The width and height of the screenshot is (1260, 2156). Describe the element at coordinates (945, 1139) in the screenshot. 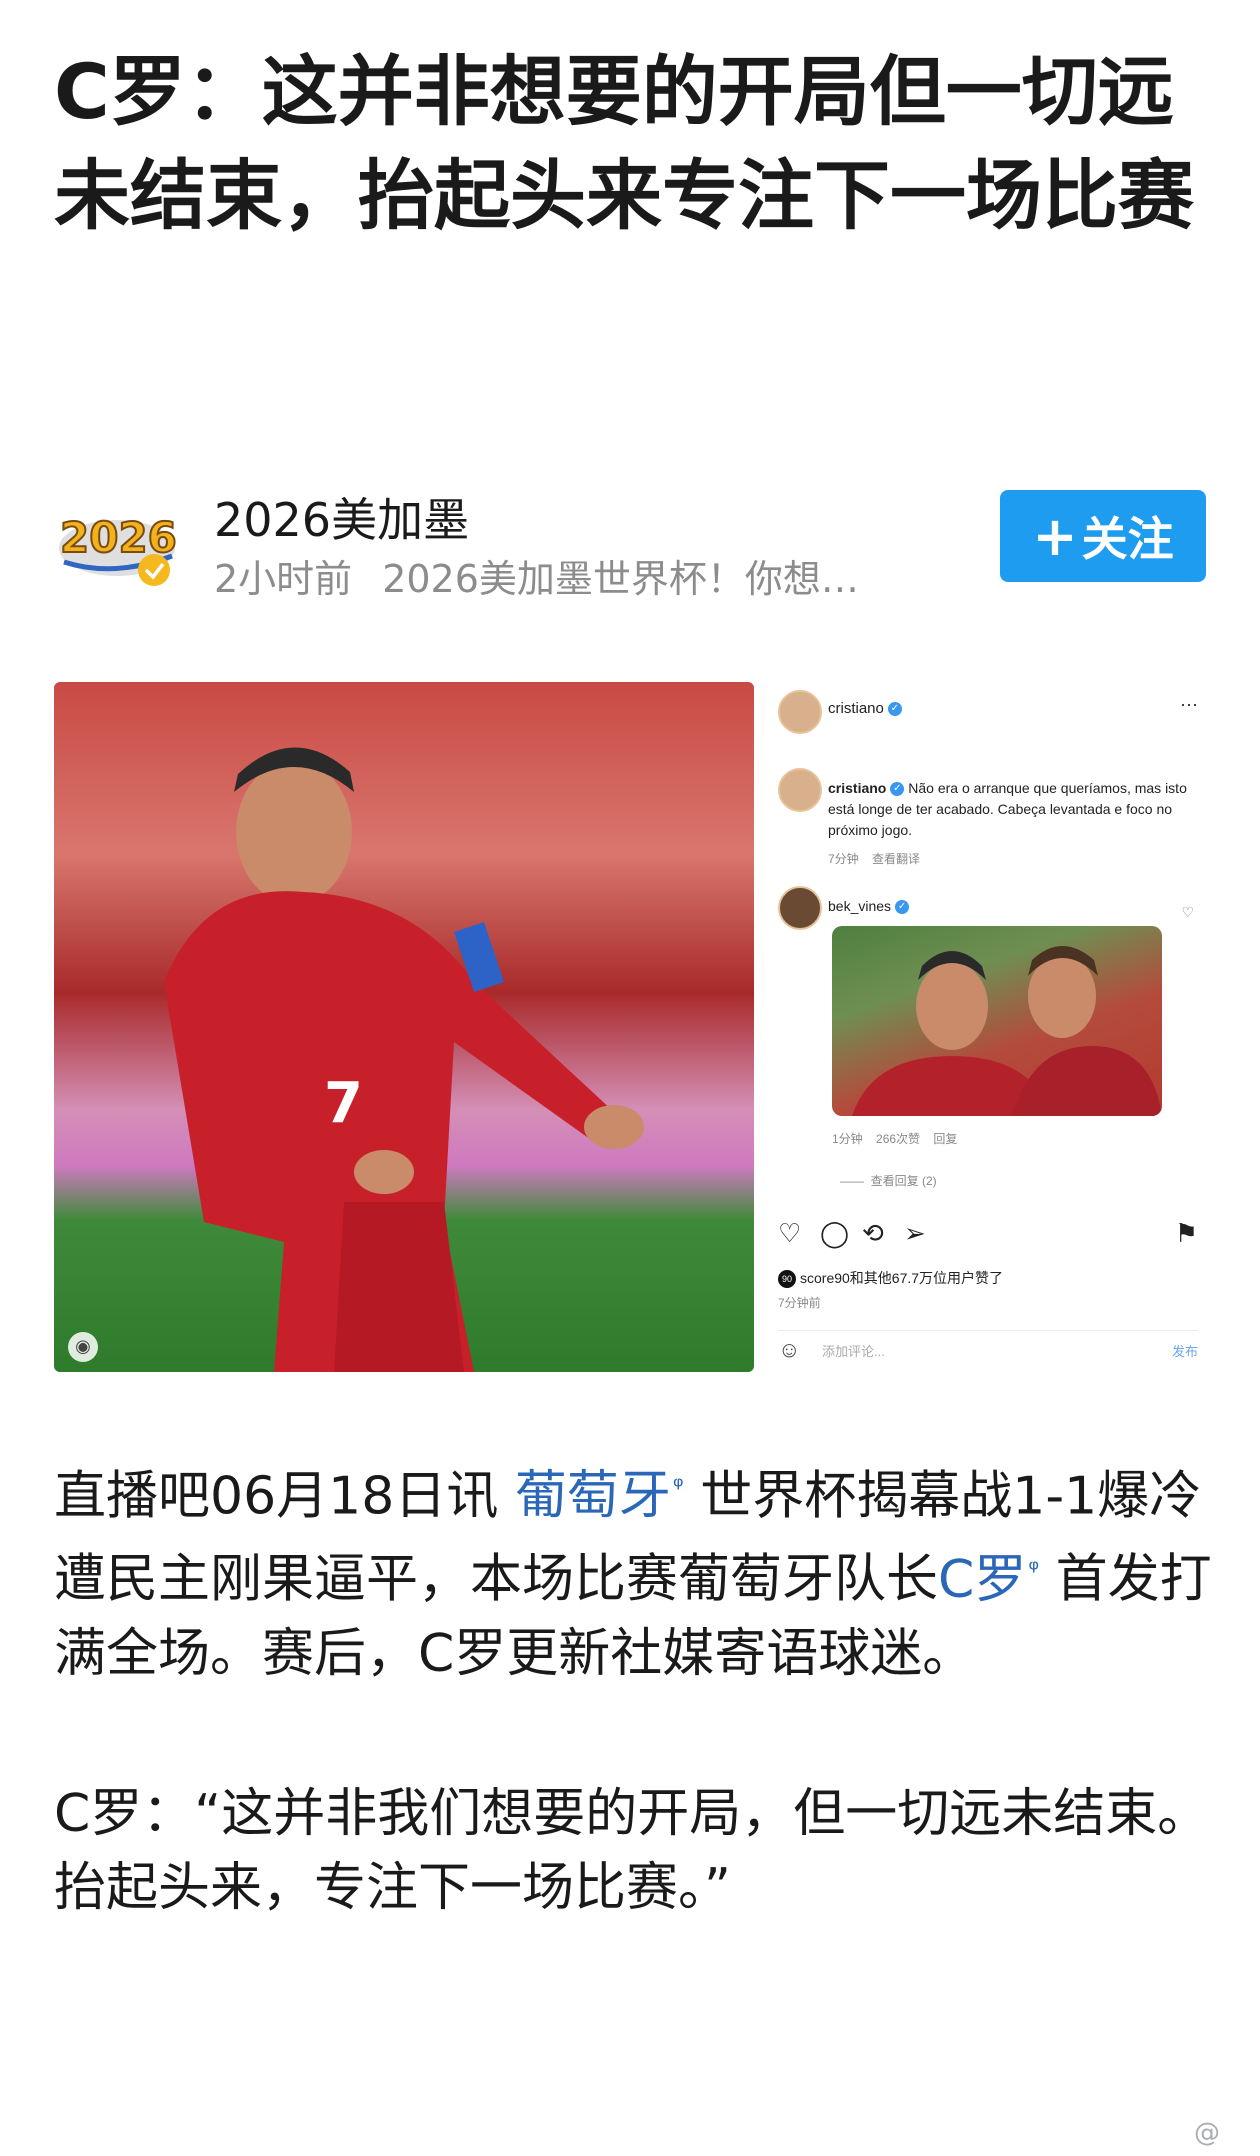

I see `ig-reply-action: 回复` at that location.